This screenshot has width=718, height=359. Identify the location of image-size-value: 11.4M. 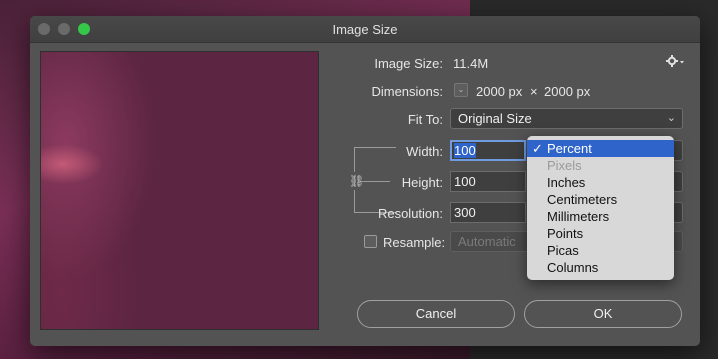
(471, 63).